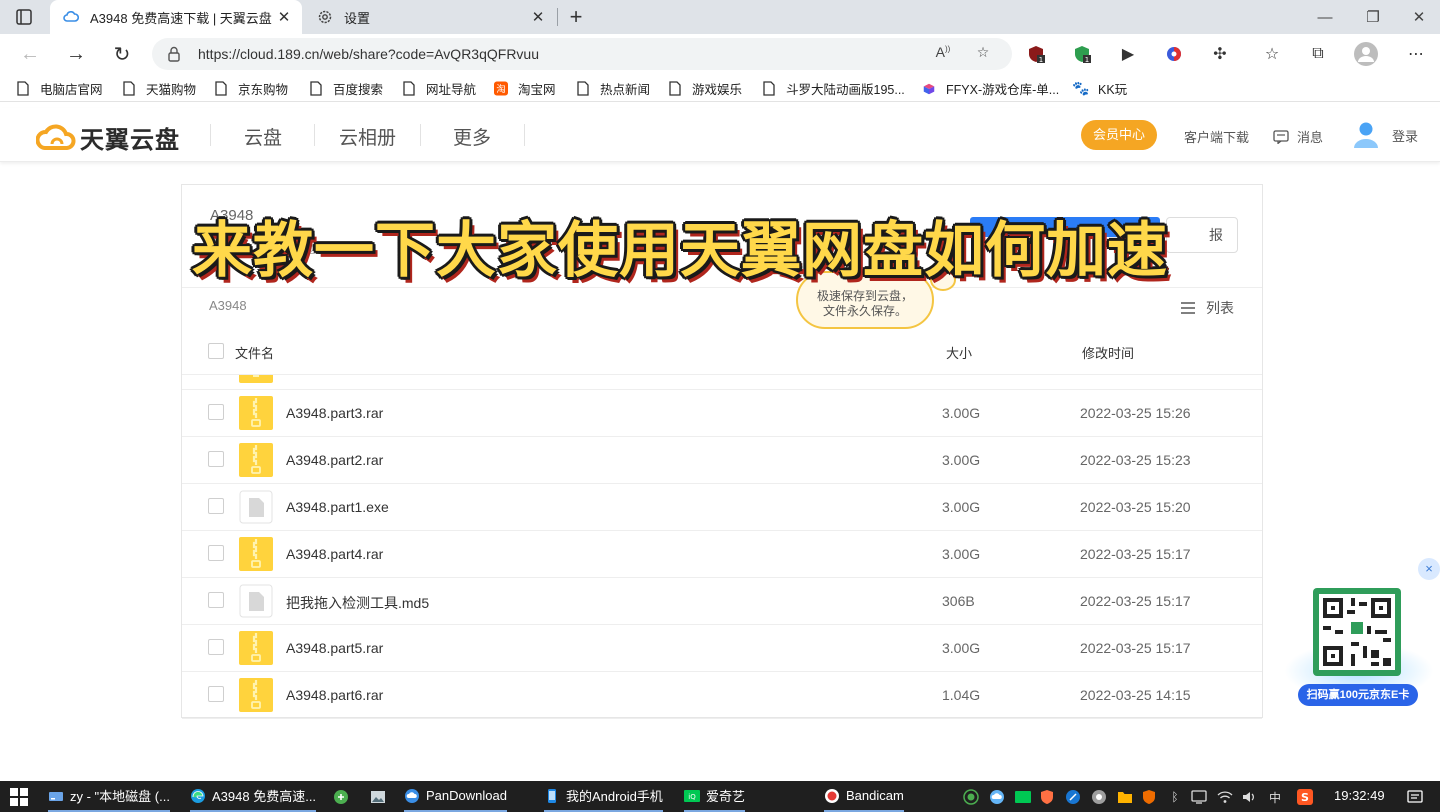  I want to click on favorites-icon: ☆, so click(1272, 54).